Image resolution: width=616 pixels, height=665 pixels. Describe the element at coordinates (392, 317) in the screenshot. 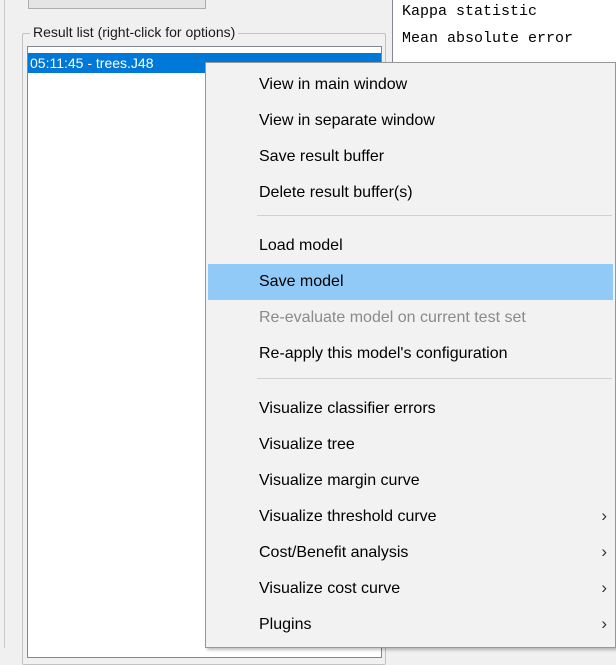

I see `menu-item-label: Re-evaluate model on current test set` at that location.